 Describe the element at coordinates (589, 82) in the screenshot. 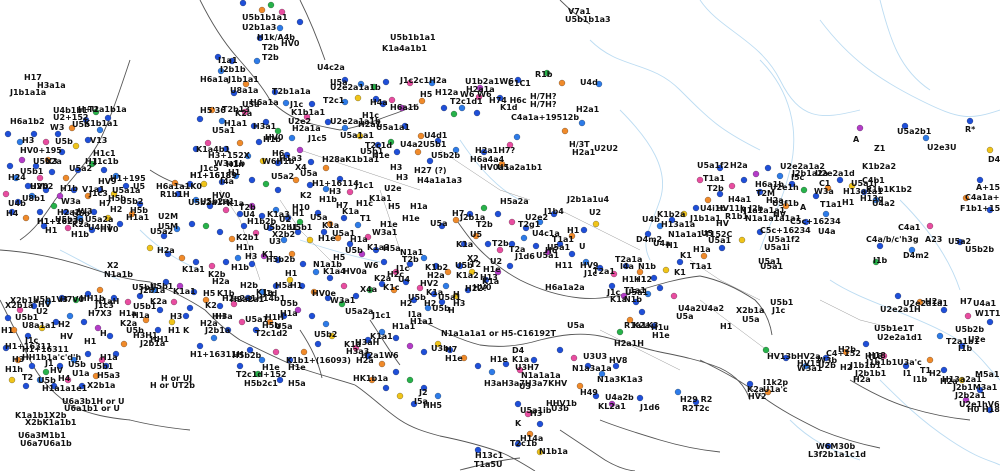

I see `haplogroup-label: U4d` at that location.